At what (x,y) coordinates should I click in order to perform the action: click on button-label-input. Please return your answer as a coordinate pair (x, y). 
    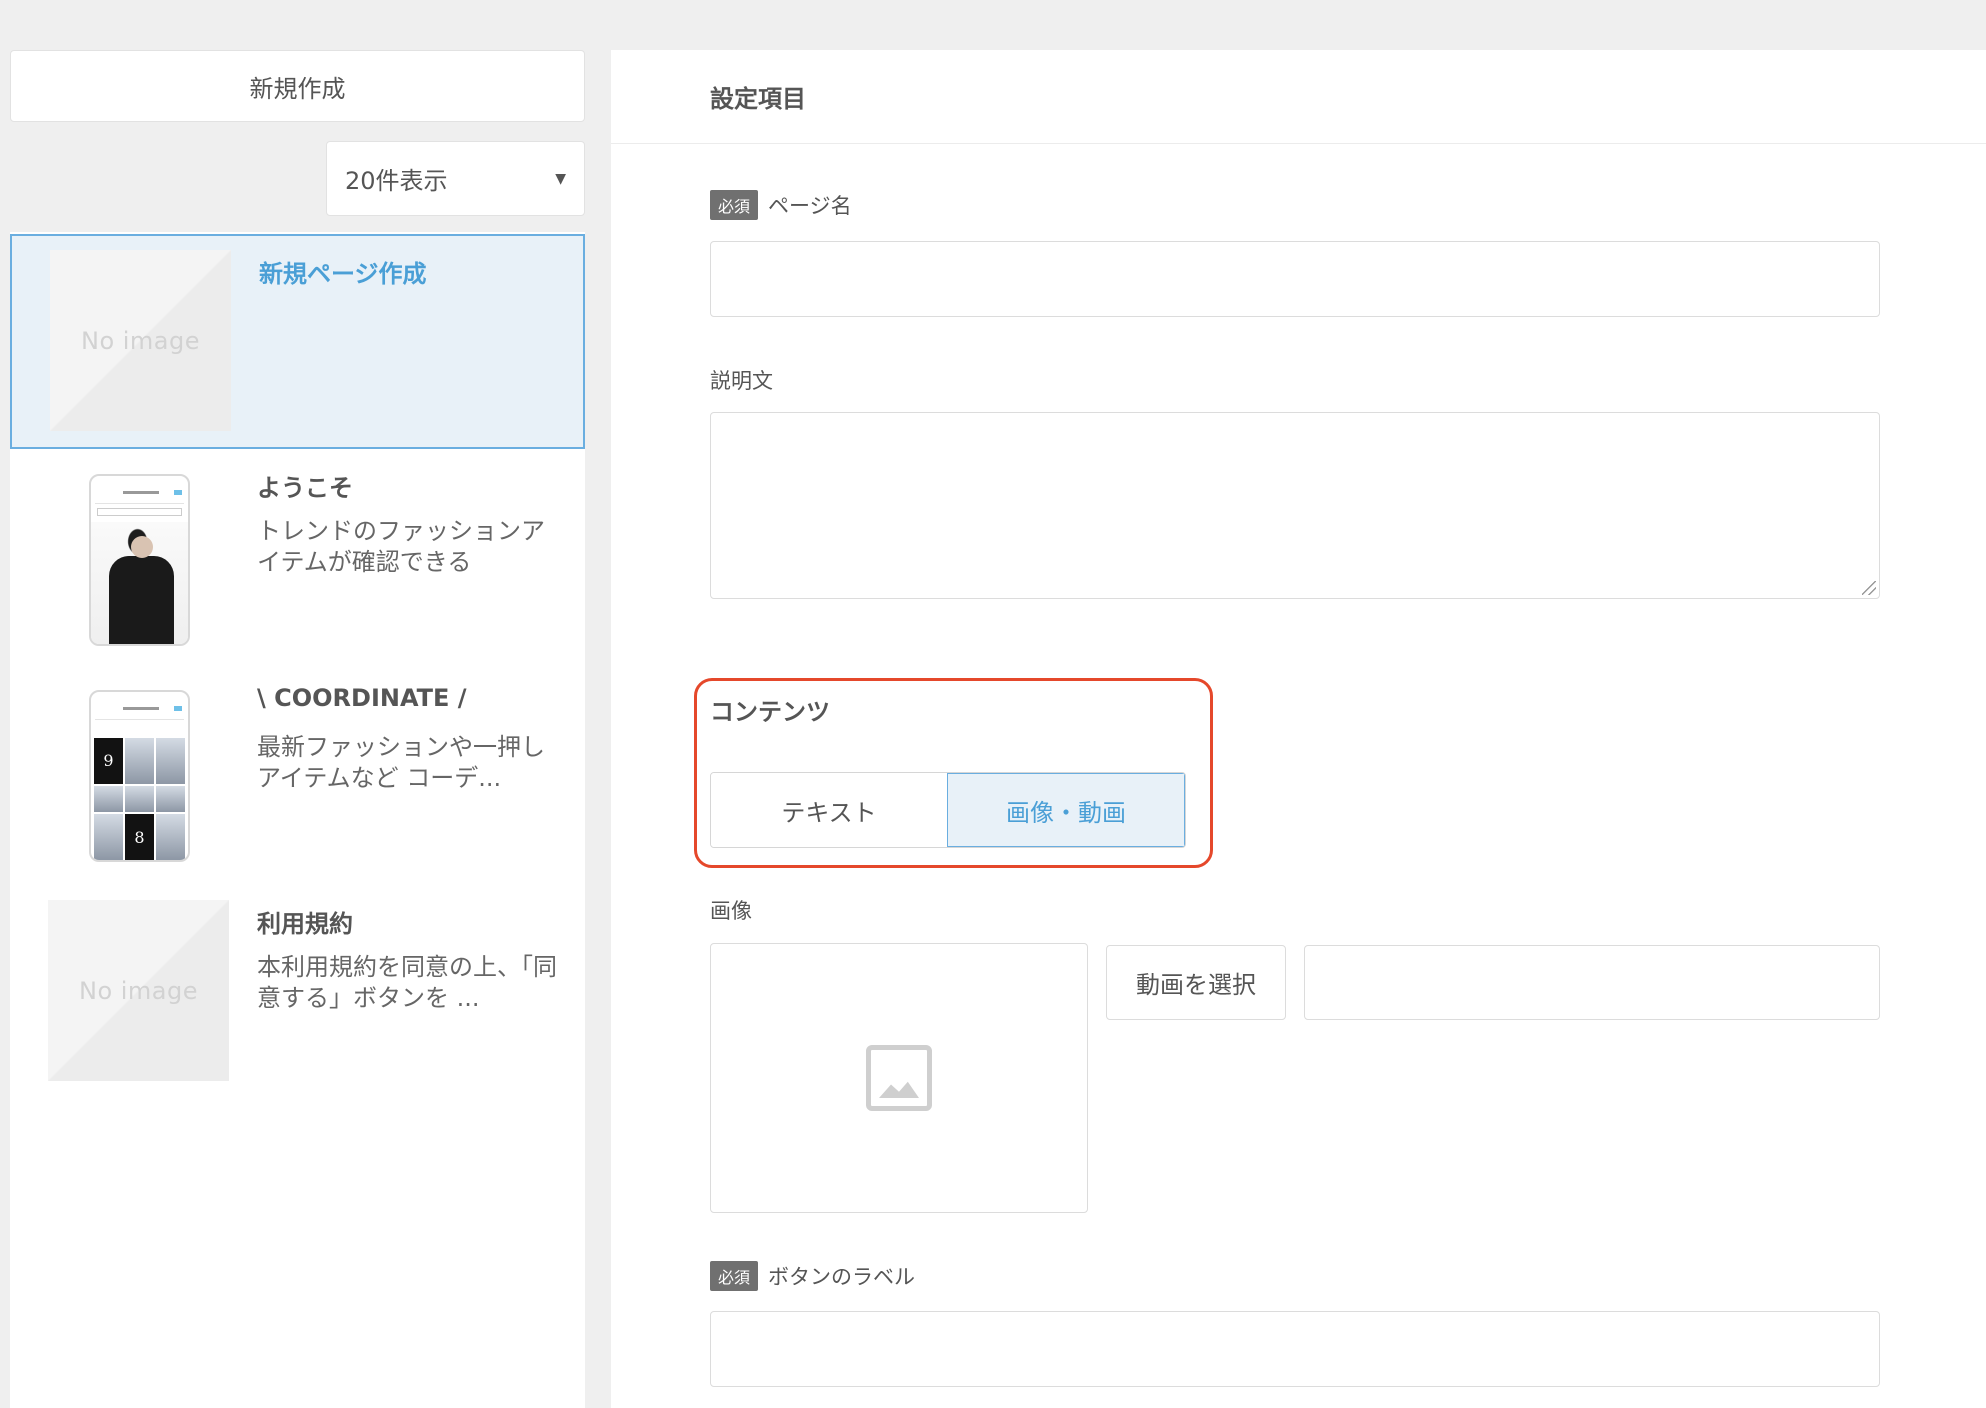
    Looking at the image, I should click on (1295, 1349).